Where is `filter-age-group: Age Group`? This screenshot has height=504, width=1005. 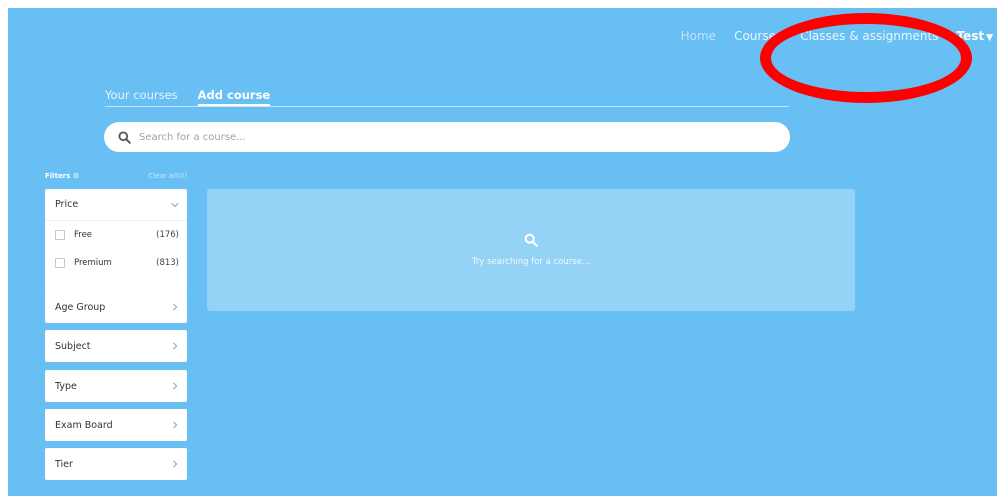
filter-age-group: Age Group is located at coordinates (116, 307).